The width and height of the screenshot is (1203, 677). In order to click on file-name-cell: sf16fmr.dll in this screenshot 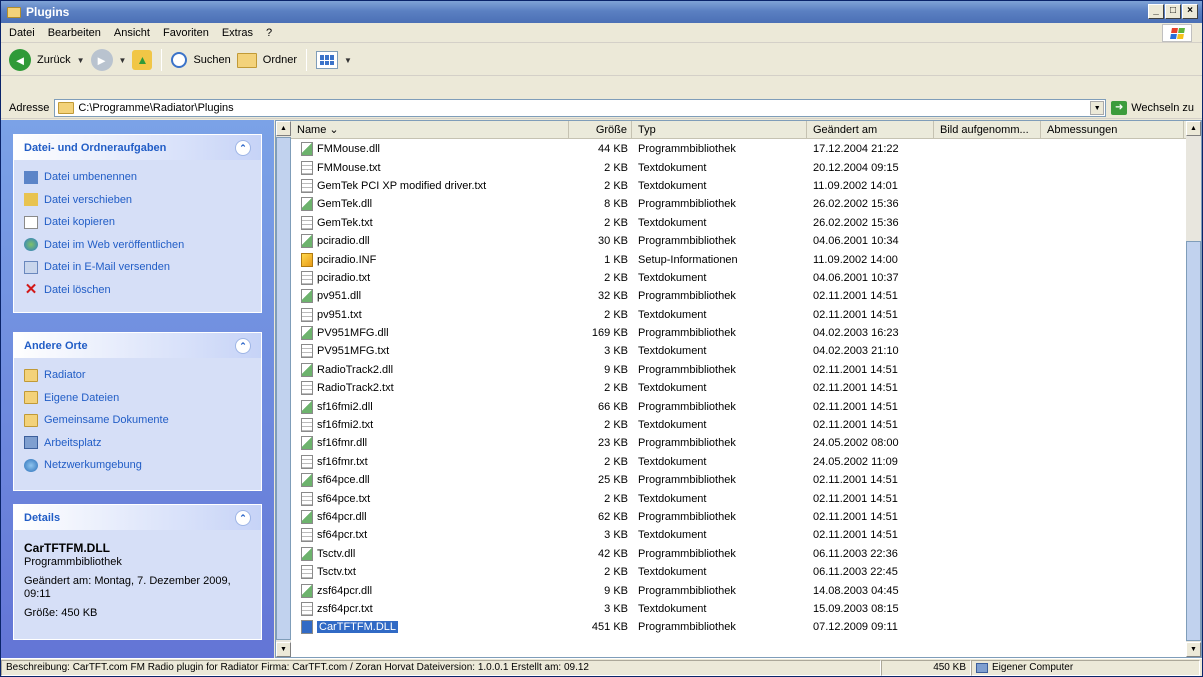, I will do `click(430, 443)`.